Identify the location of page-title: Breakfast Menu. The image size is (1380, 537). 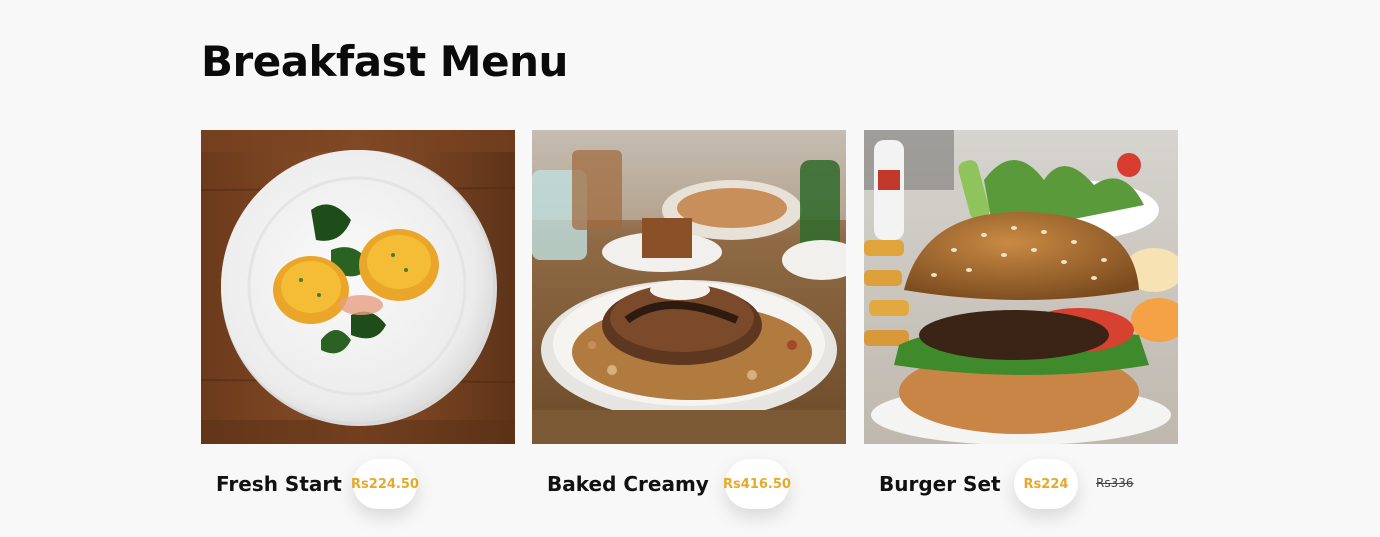
(384, 61).